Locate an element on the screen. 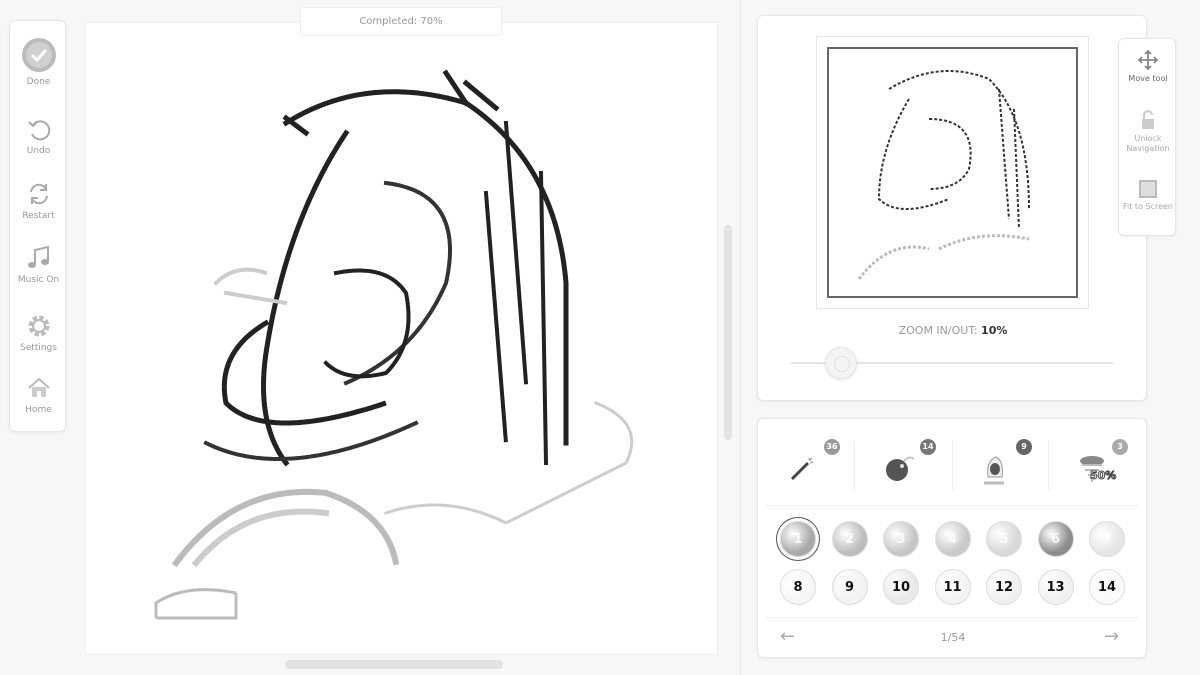  bomb-booster: 14 is located at coordinates (903, 466).